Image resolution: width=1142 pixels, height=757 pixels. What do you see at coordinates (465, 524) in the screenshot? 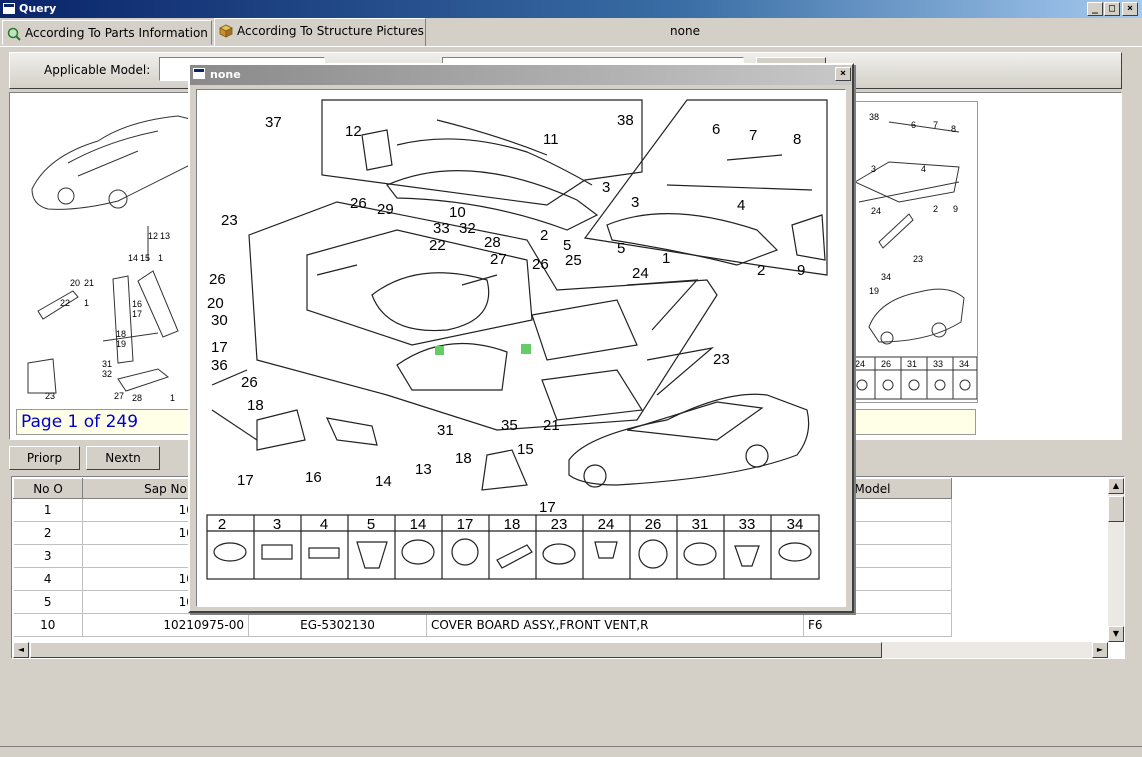
I see `legend-number: 17` at bounding box center [465, 524].